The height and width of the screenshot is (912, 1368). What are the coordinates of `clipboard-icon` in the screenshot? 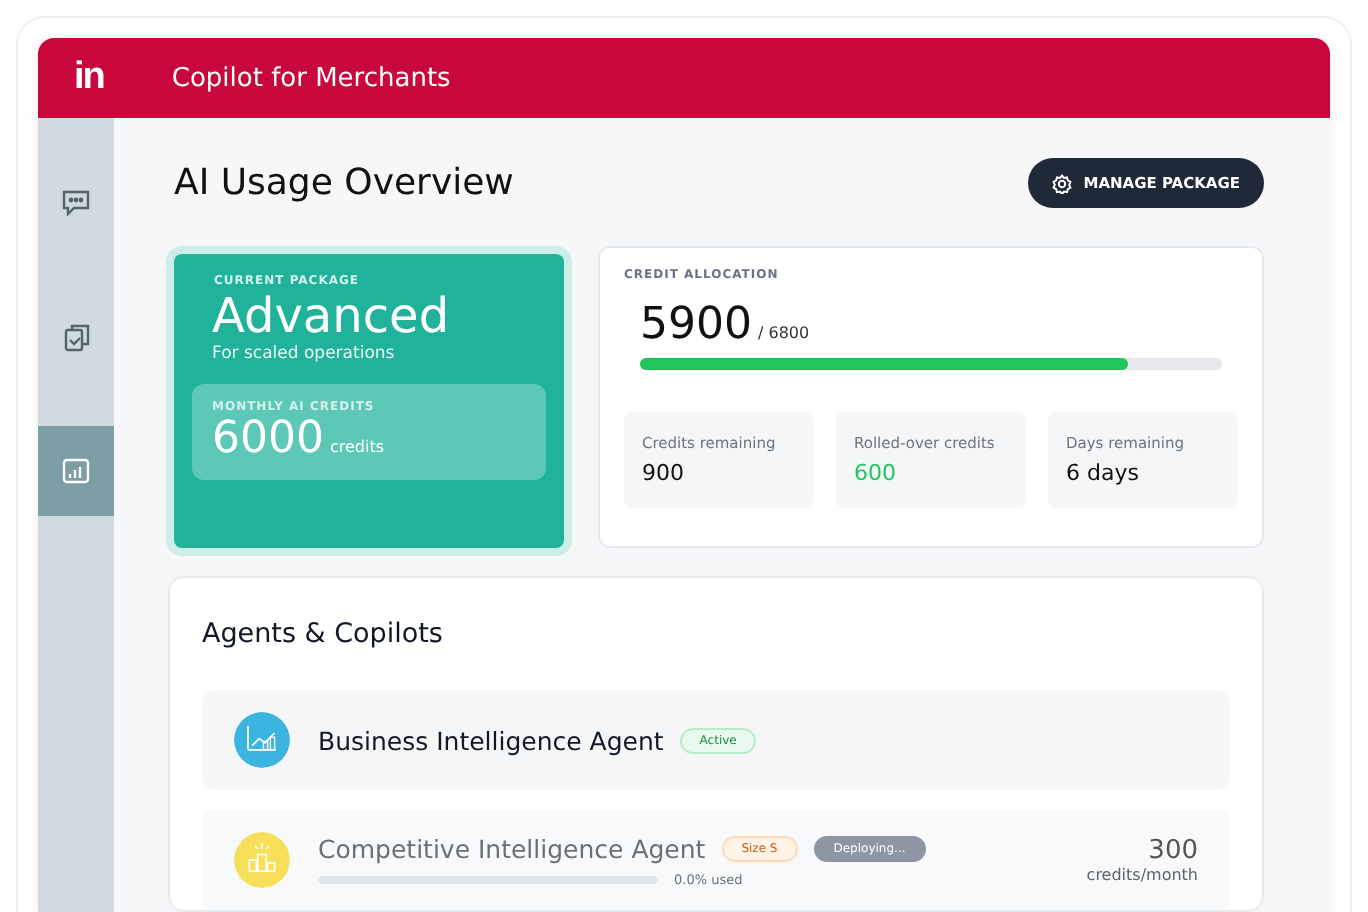 It's located at (76, 337).